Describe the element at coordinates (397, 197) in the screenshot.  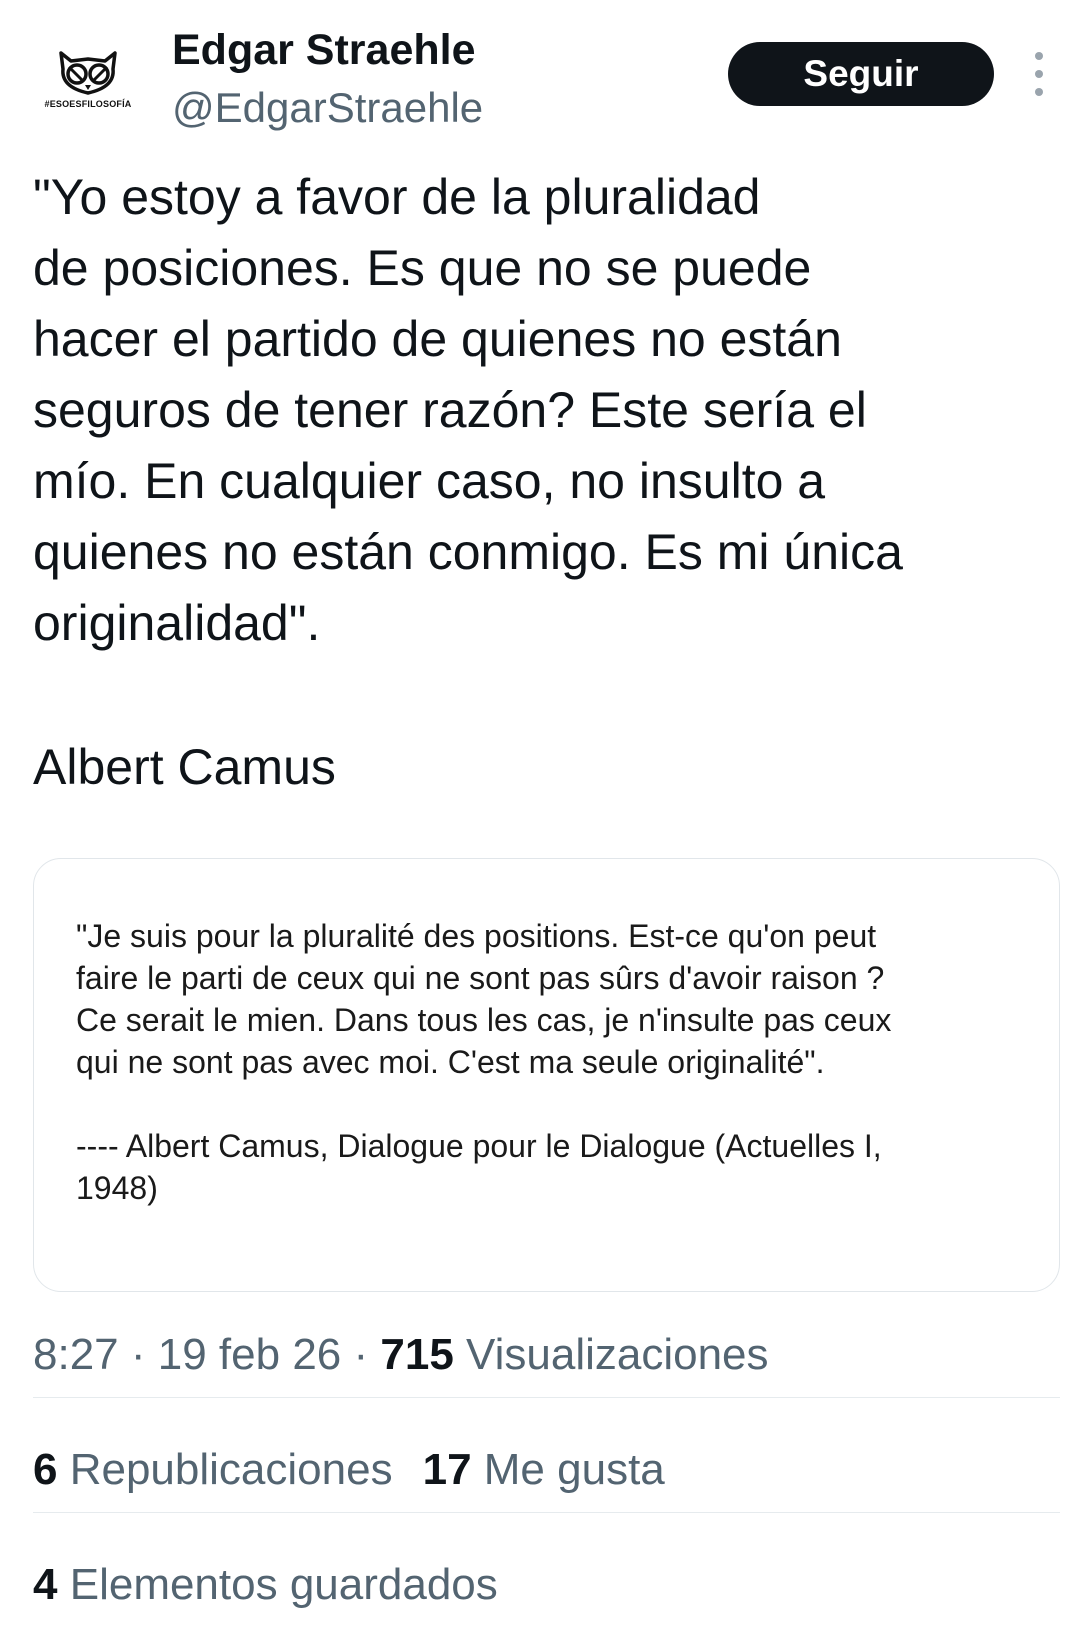
I see `tweet-text-line: "Yo estoy a favor de la pluralidad` at that location.